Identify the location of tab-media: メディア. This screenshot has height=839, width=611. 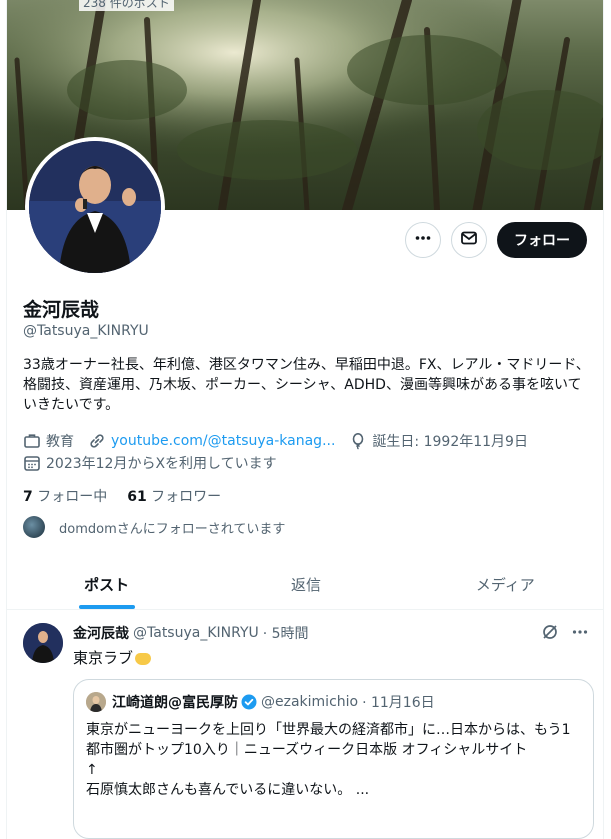
(504, 584).